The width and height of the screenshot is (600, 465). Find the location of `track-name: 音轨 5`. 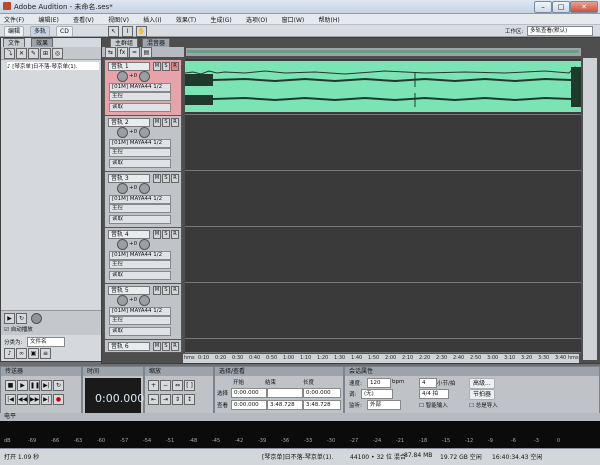

track-name: 音轨 5 is located at coordinates (129, 290).